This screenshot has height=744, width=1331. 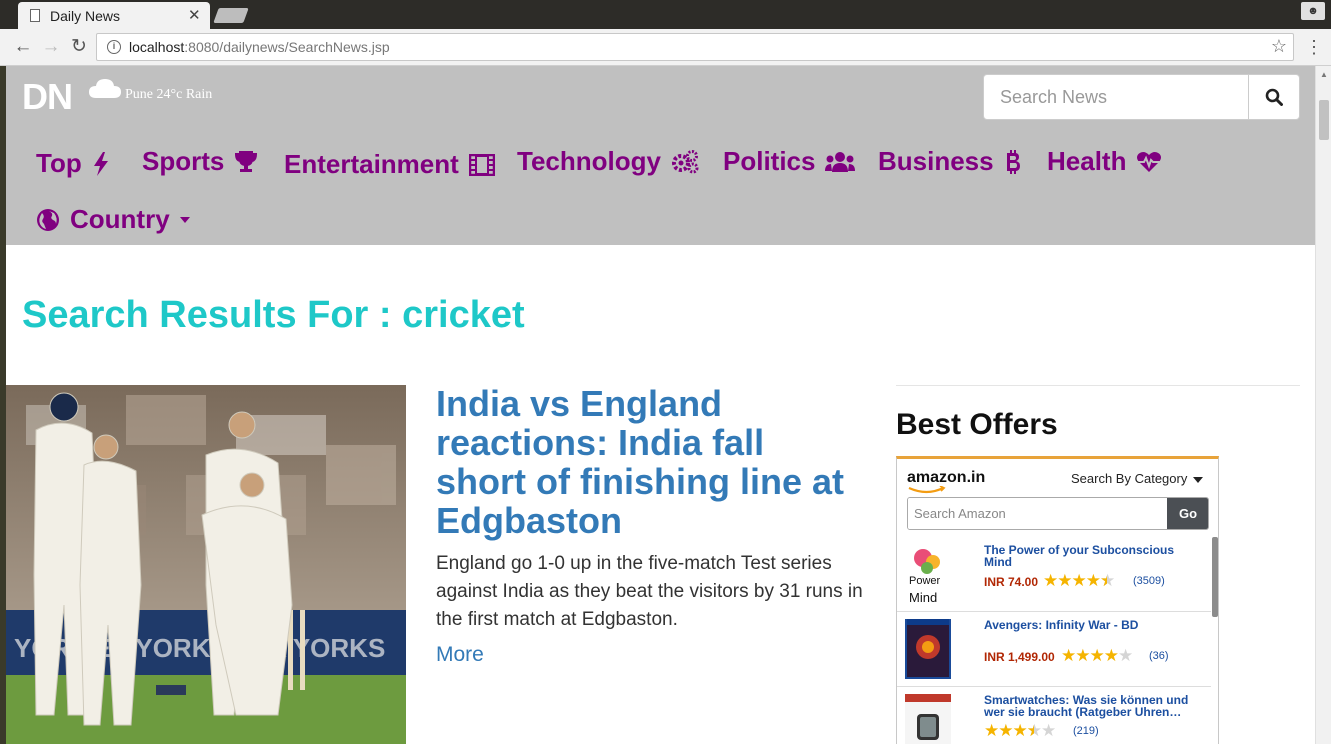 I want to click on back-arrow-icon: ←, so click(x=23, y=47).